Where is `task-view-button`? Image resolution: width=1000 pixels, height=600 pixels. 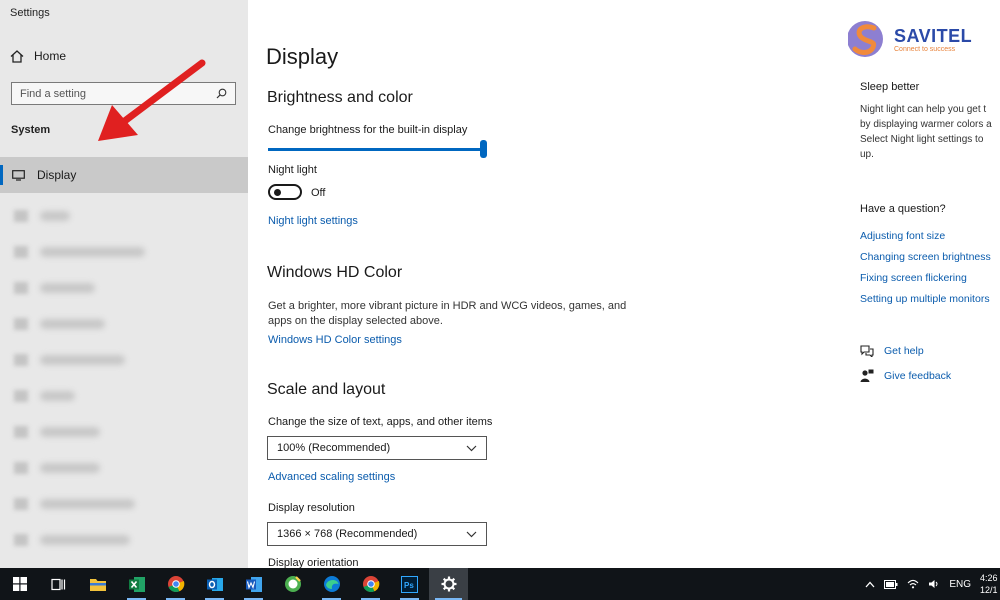 task-view-button is located at coordinates (58, 584).